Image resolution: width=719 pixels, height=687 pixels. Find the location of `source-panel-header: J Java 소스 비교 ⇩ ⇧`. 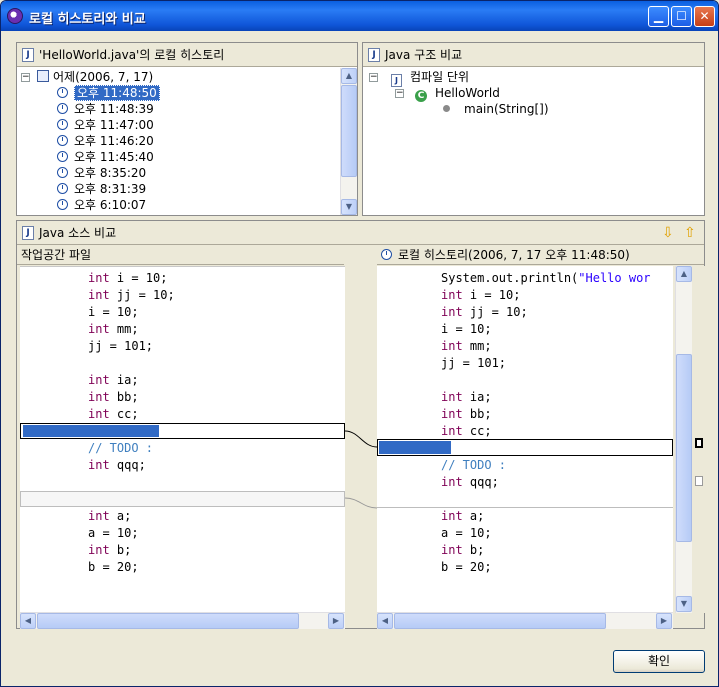

source-panel-header: J Java 소스 비교 ⇩ ⇧ is located at coordinates (360, 233).